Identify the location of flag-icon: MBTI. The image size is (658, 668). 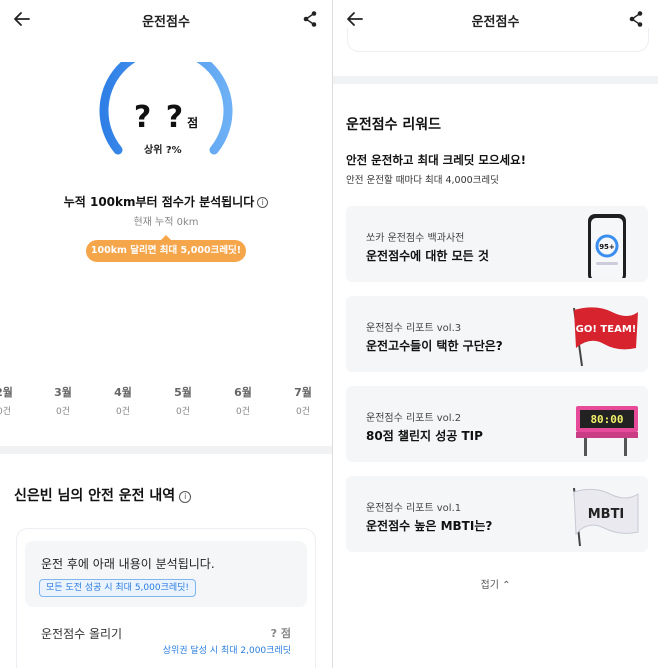
(606, 517).